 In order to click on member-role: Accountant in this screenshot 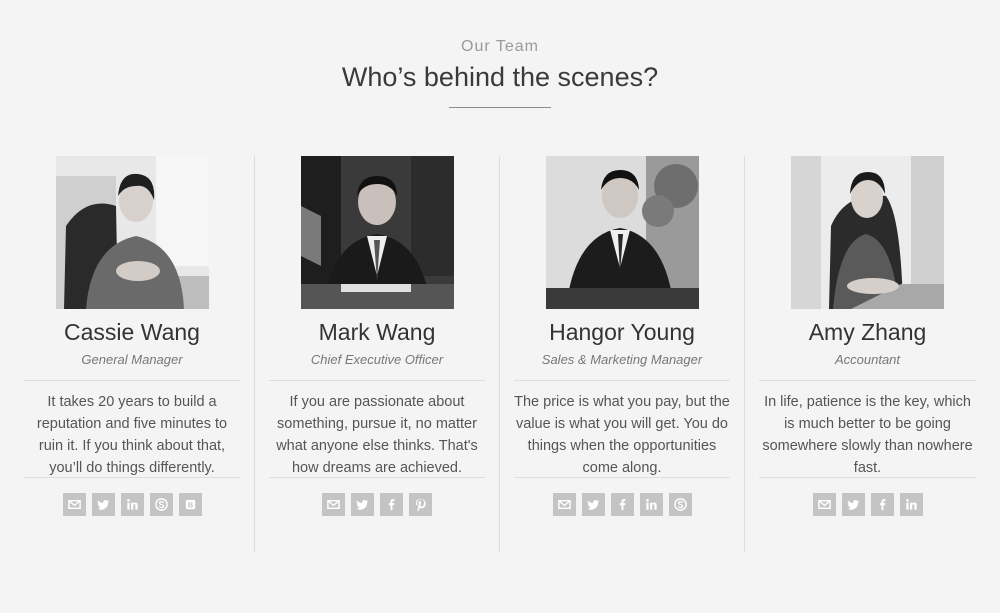, I will do `click(867, 359)`.